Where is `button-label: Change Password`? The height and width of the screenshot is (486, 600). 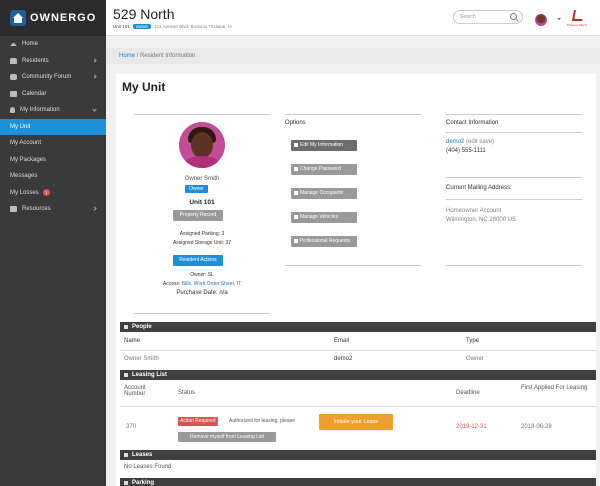 button-label: Change Password is located at coordinates (320, 169).